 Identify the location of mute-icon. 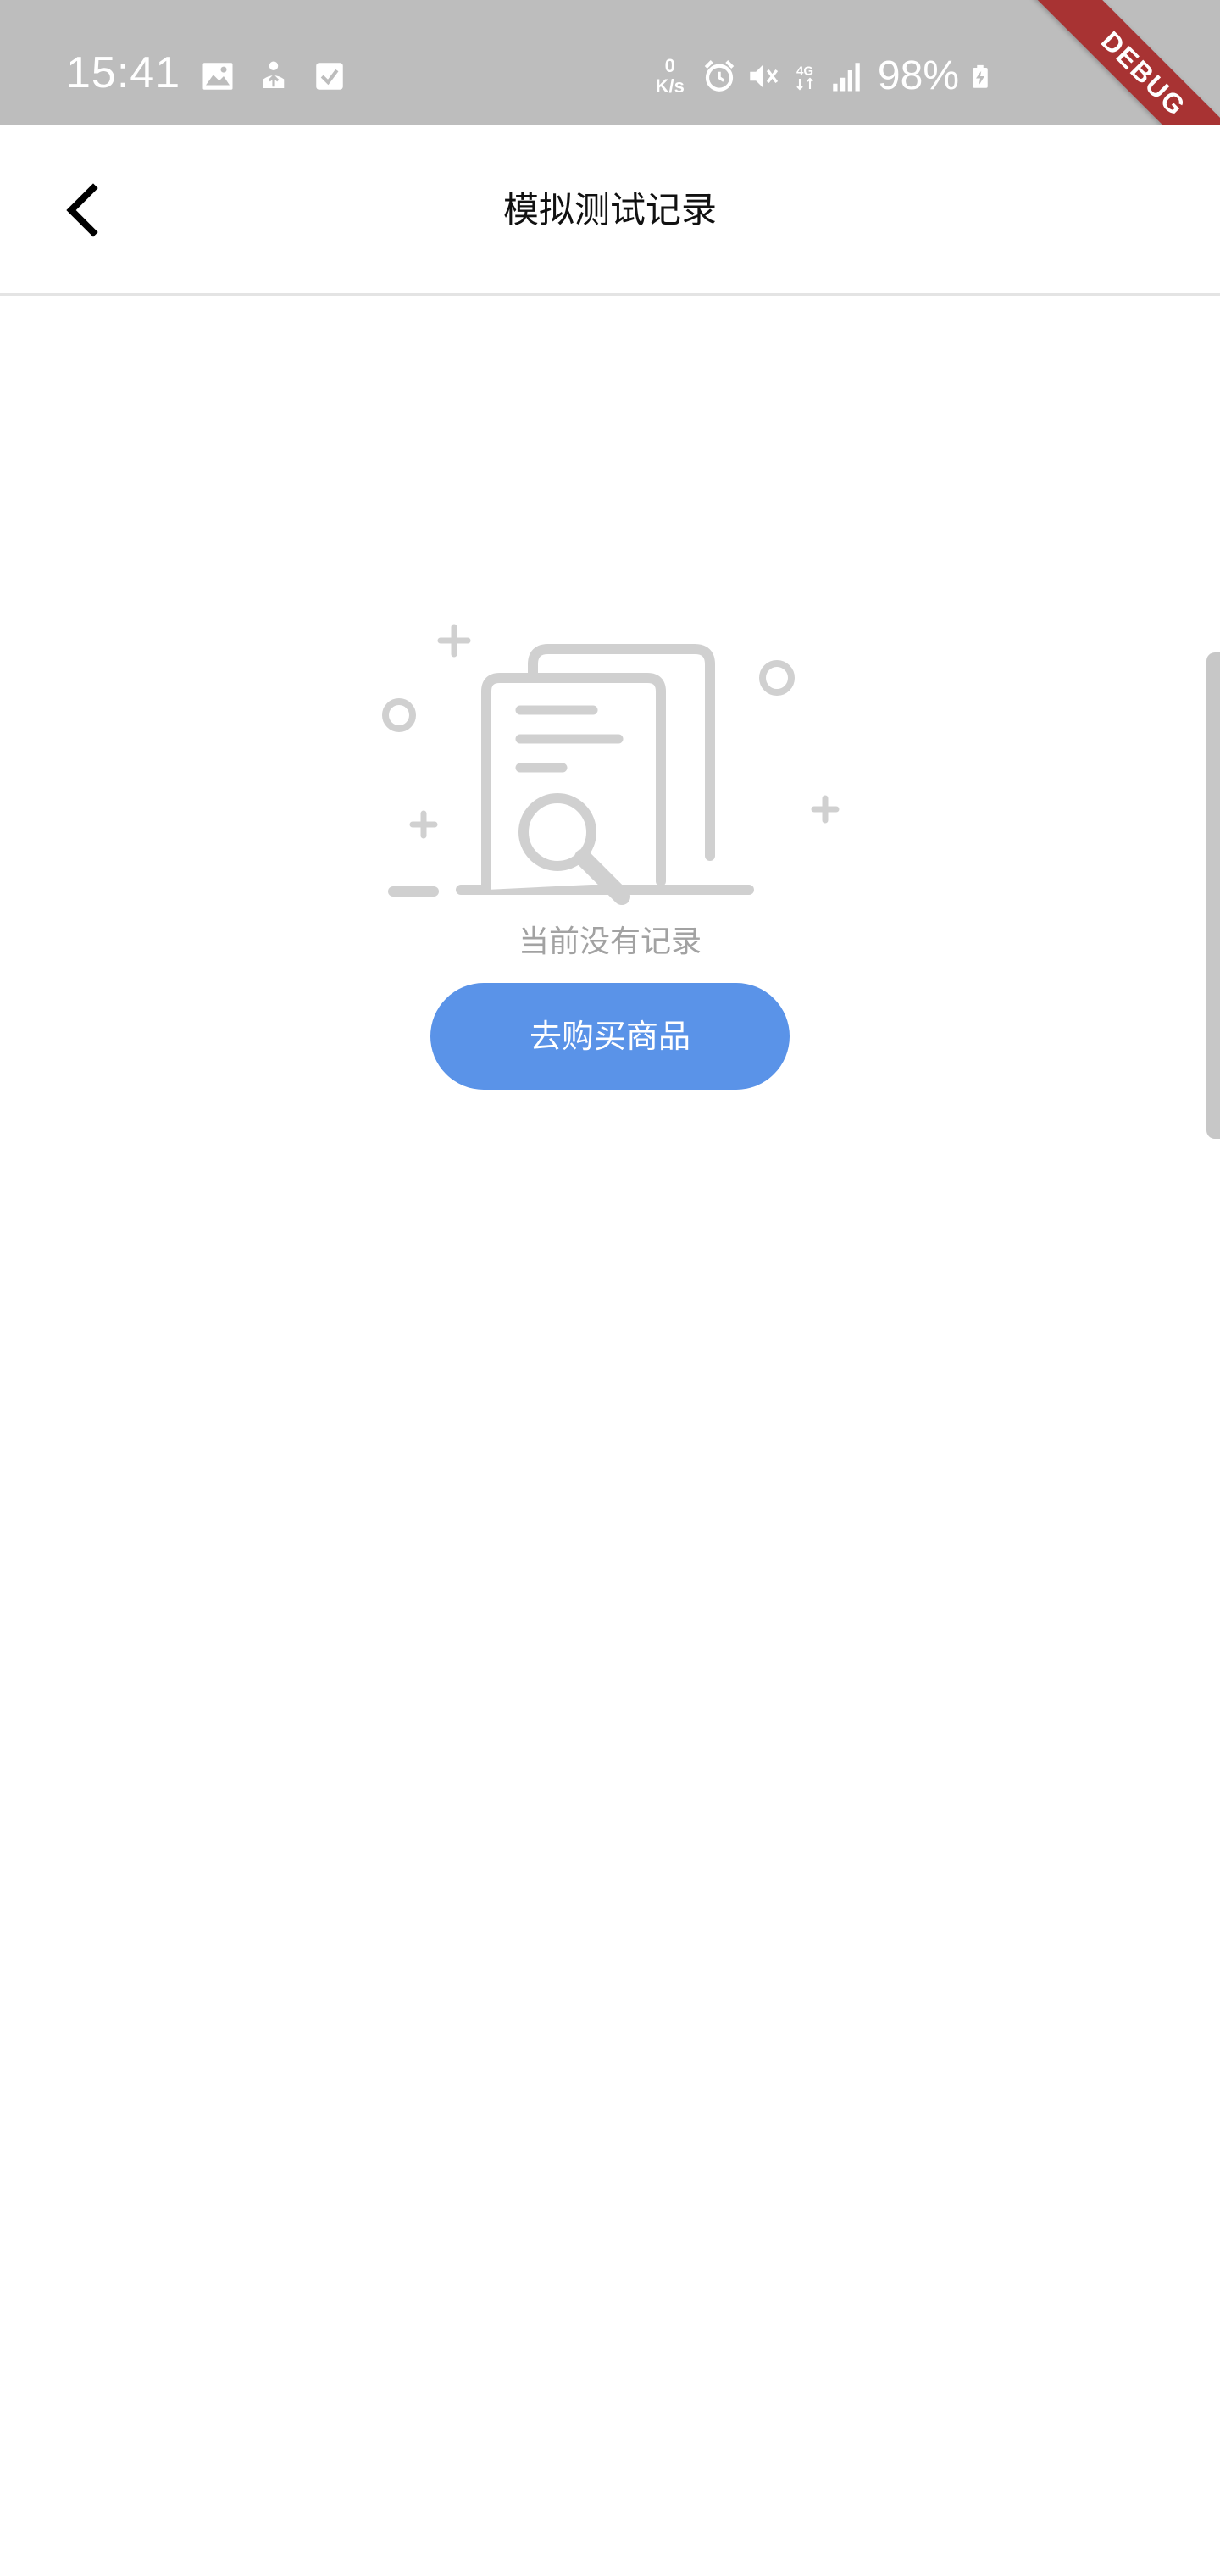
(764, 76).